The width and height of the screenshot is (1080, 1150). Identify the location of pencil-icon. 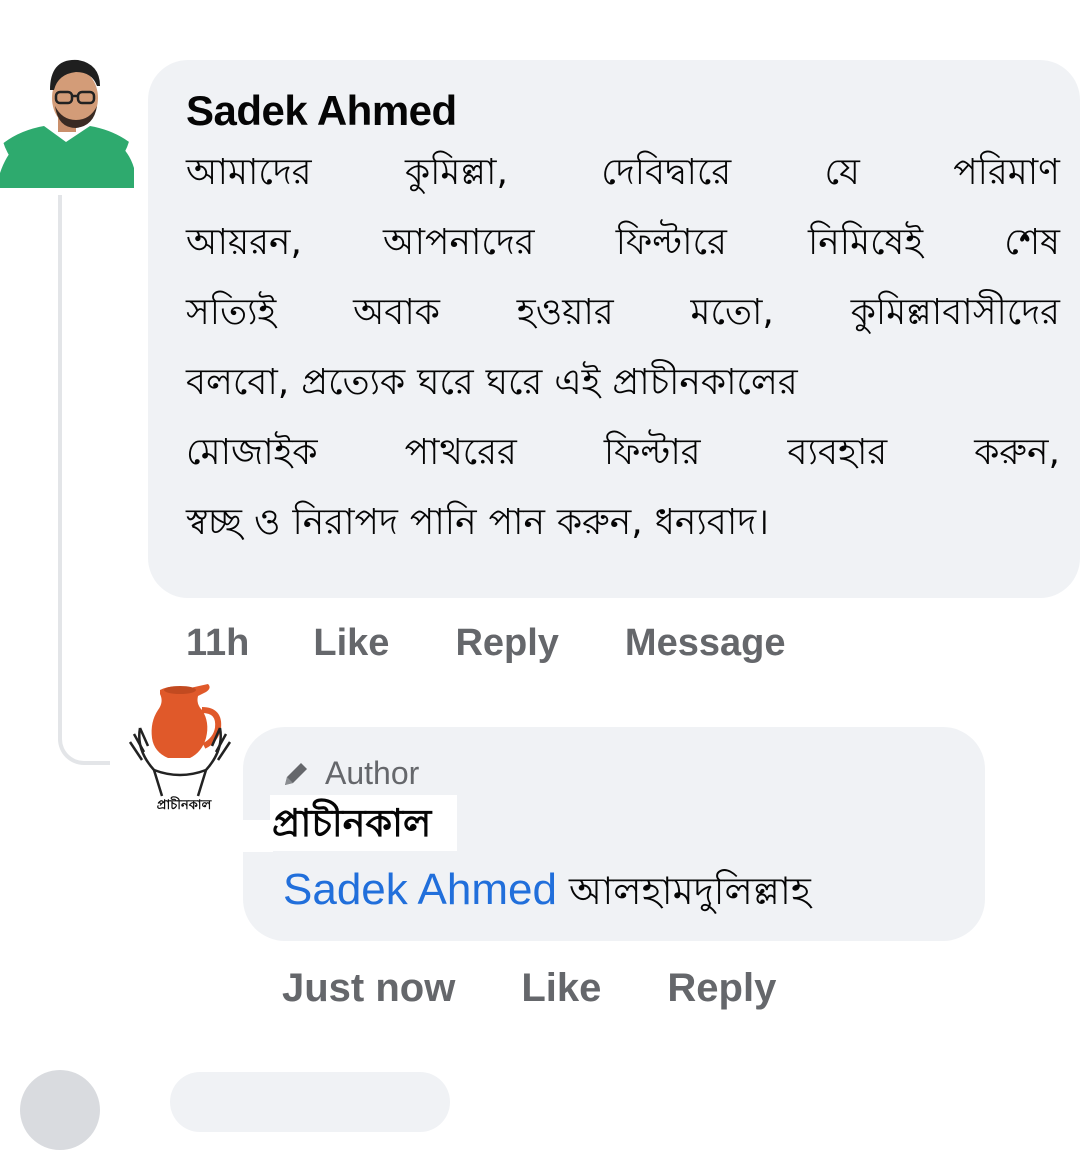
(296, 773).